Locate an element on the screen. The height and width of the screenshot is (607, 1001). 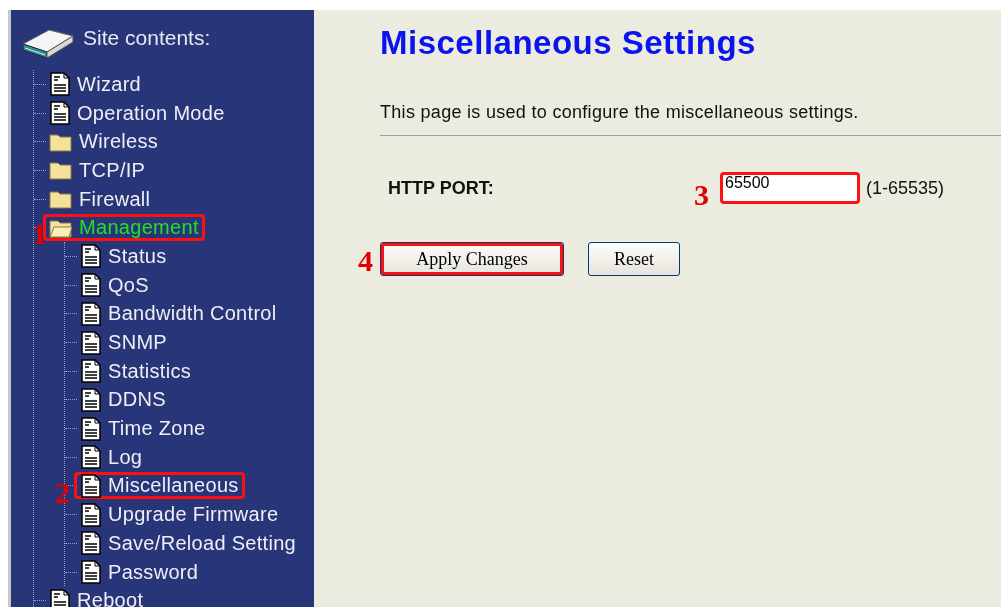
page-item: Status is located at coordinates (123, 256).